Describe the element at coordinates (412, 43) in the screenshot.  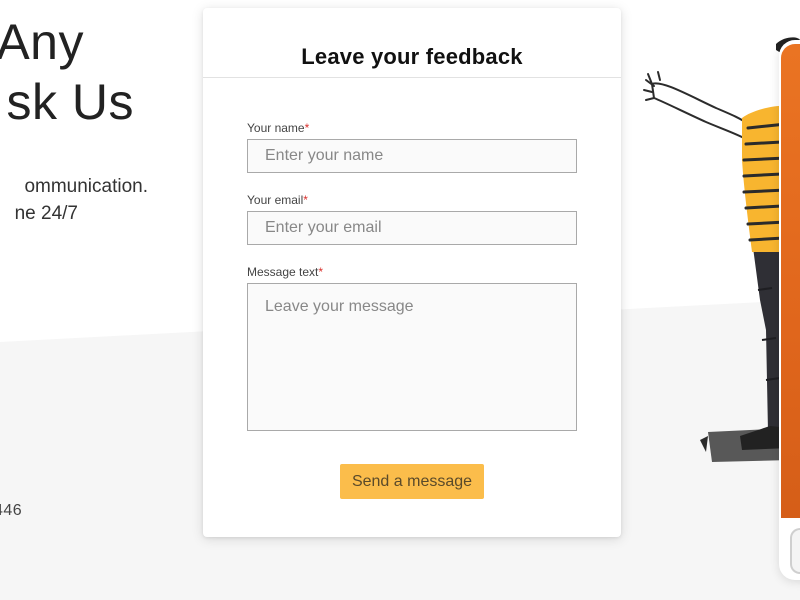
I see `feedback-card-header: Leave your feedback` at that location.